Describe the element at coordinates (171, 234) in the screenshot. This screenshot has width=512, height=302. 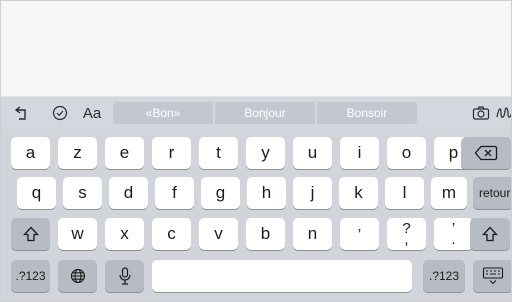
I see `key-c: c` at that location.